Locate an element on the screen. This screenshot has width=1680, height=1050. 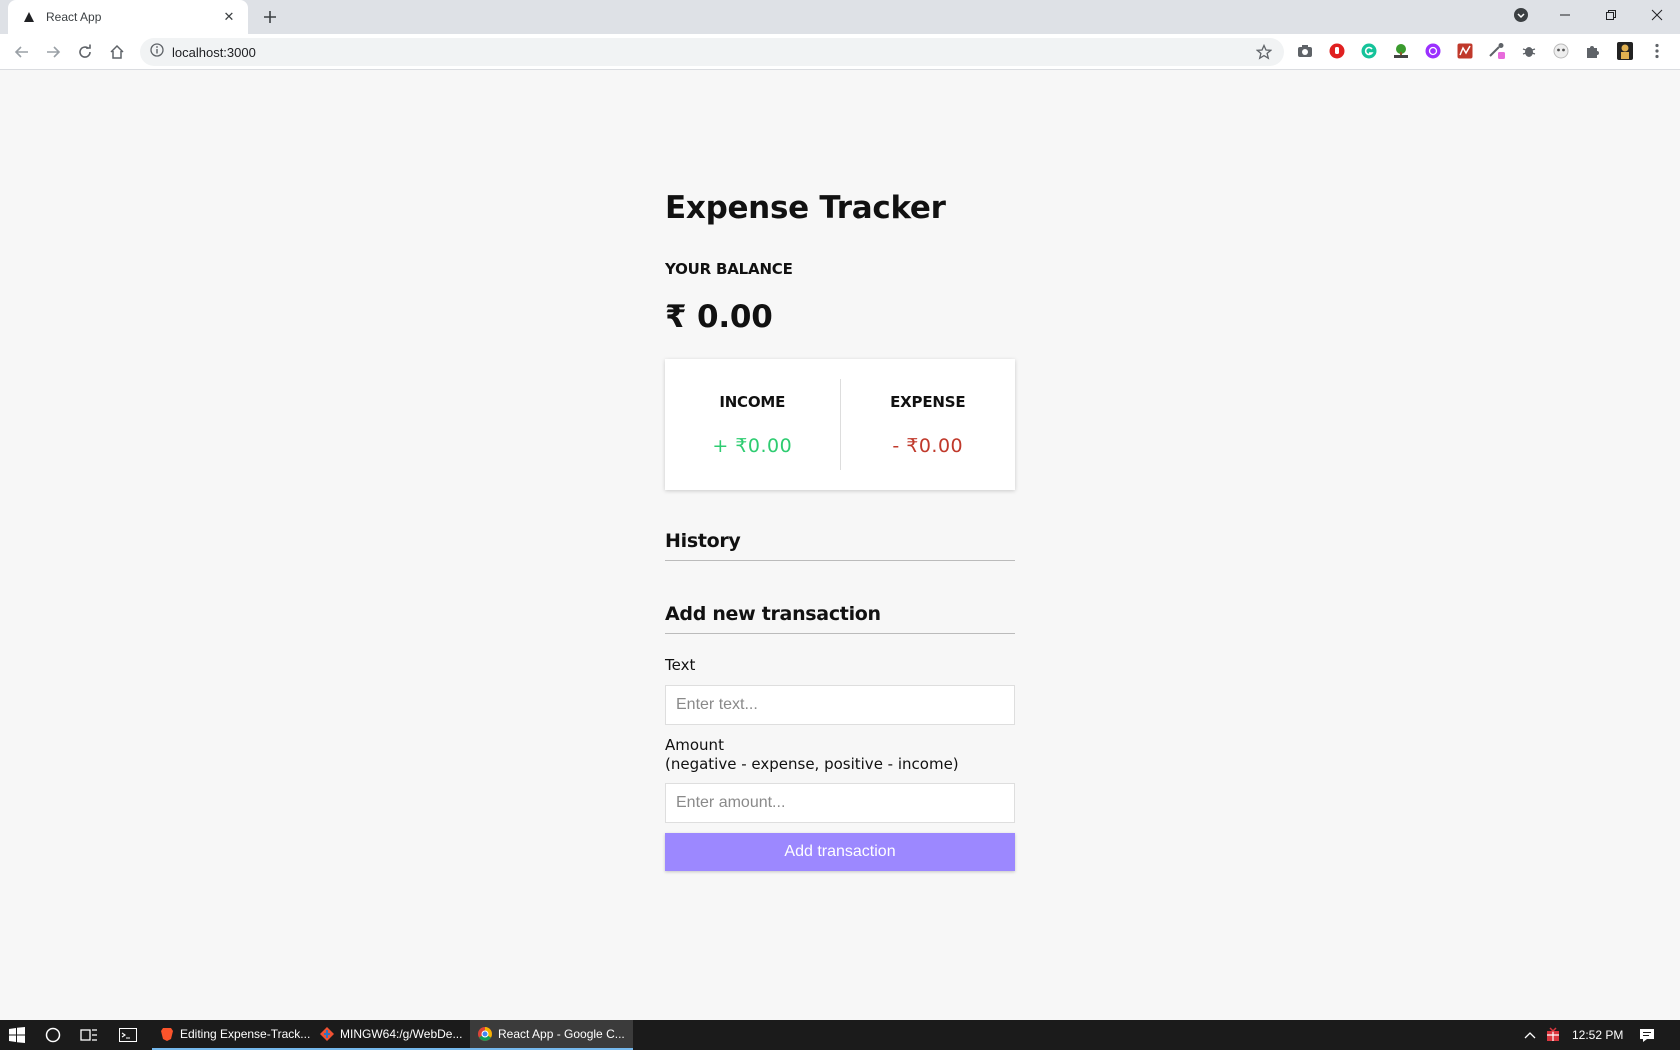
add-transaction-heading: Add new transaction is located at coordinates (840, 618).